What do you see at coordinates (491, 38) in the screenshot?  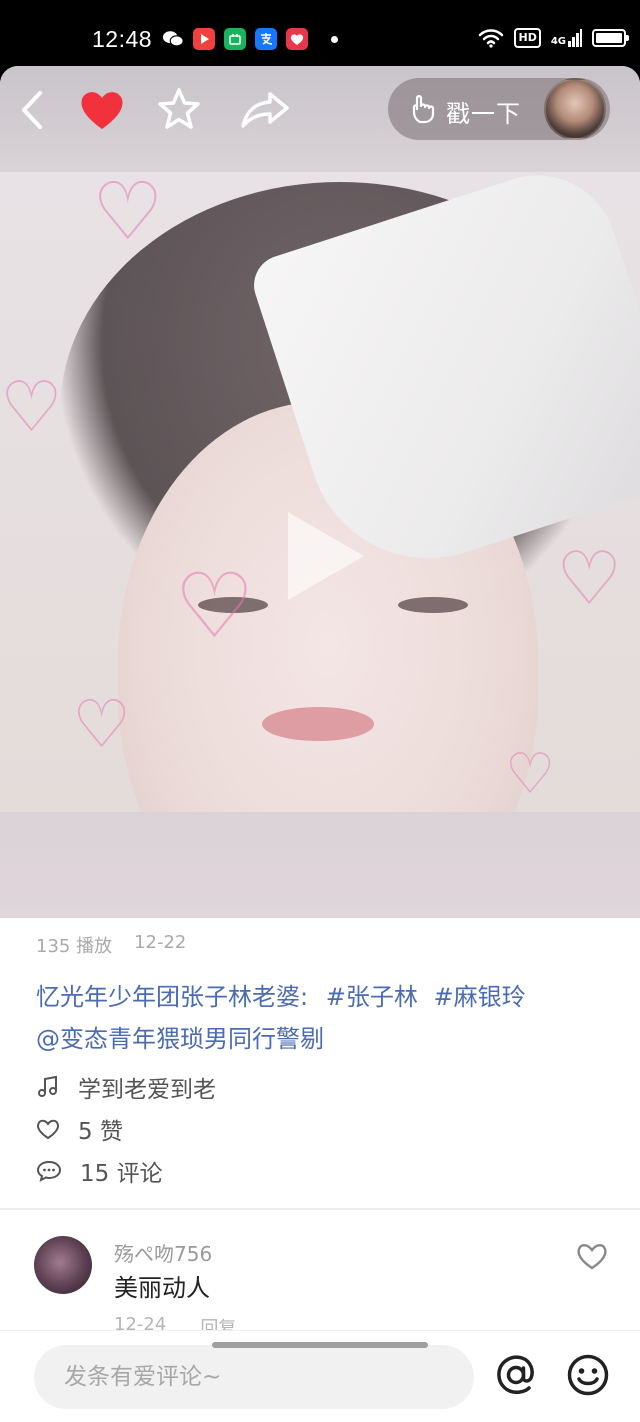 I see `wifi-icon` at bounding box center [491, 38].